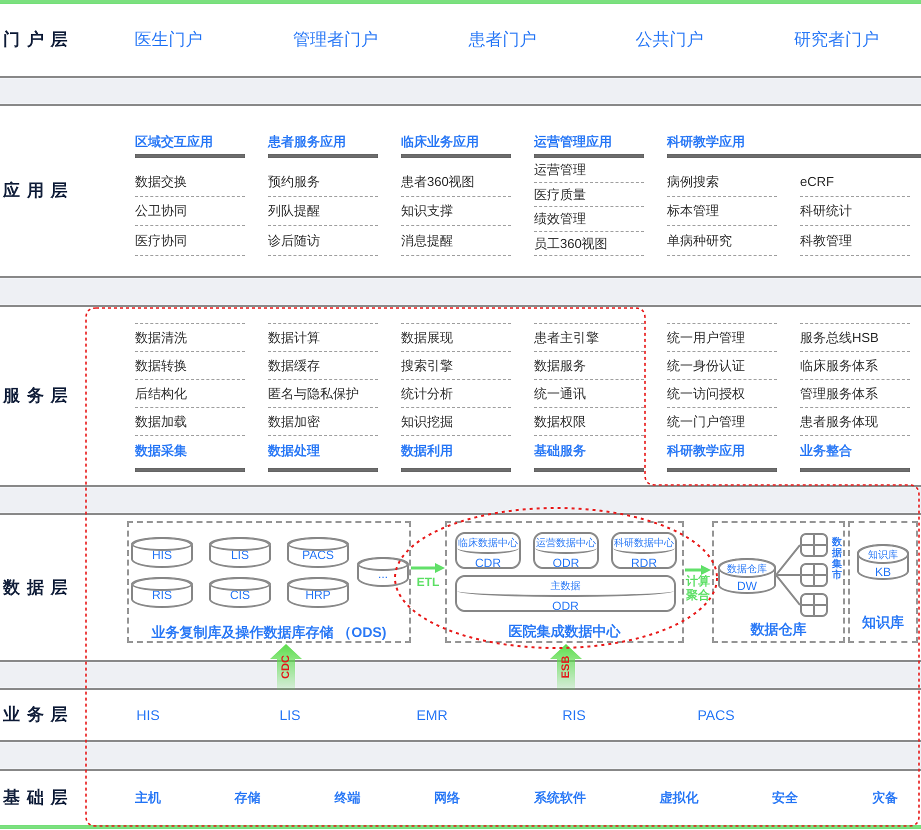 Image resolution: width=921 pixels, height=830 pixels. Describe the element at coordinates (323, 394) in the screenshot. I see `service-item: 匿名与隐私保护` at that location.